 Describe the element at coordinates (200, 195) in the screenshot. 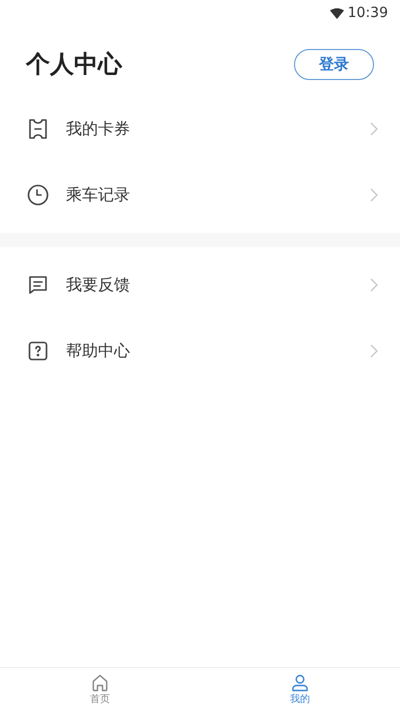

I see `menu-item: 乘车记录` at that location.